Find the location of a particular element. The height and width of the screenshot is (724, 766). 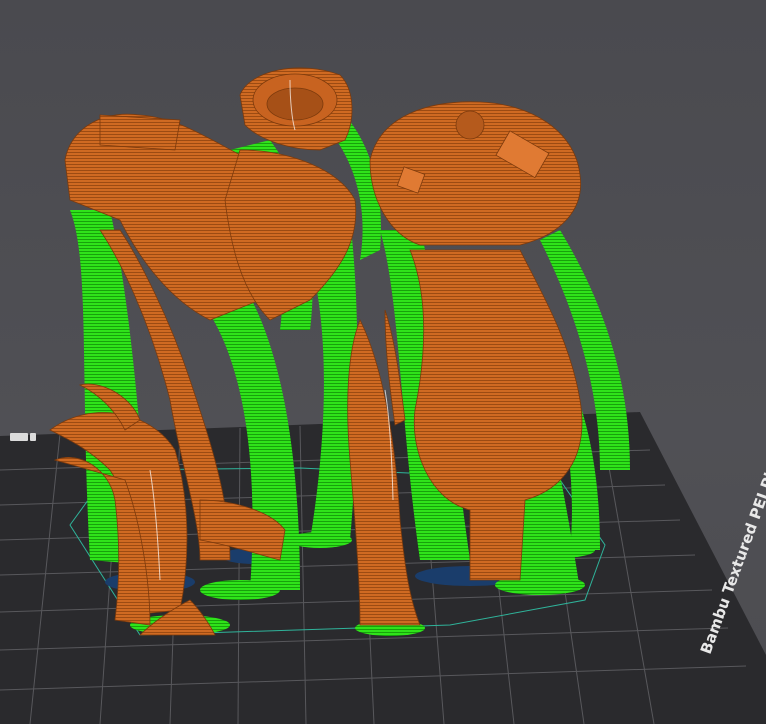

plate-logo-icon is located at coordinates (23, 437).